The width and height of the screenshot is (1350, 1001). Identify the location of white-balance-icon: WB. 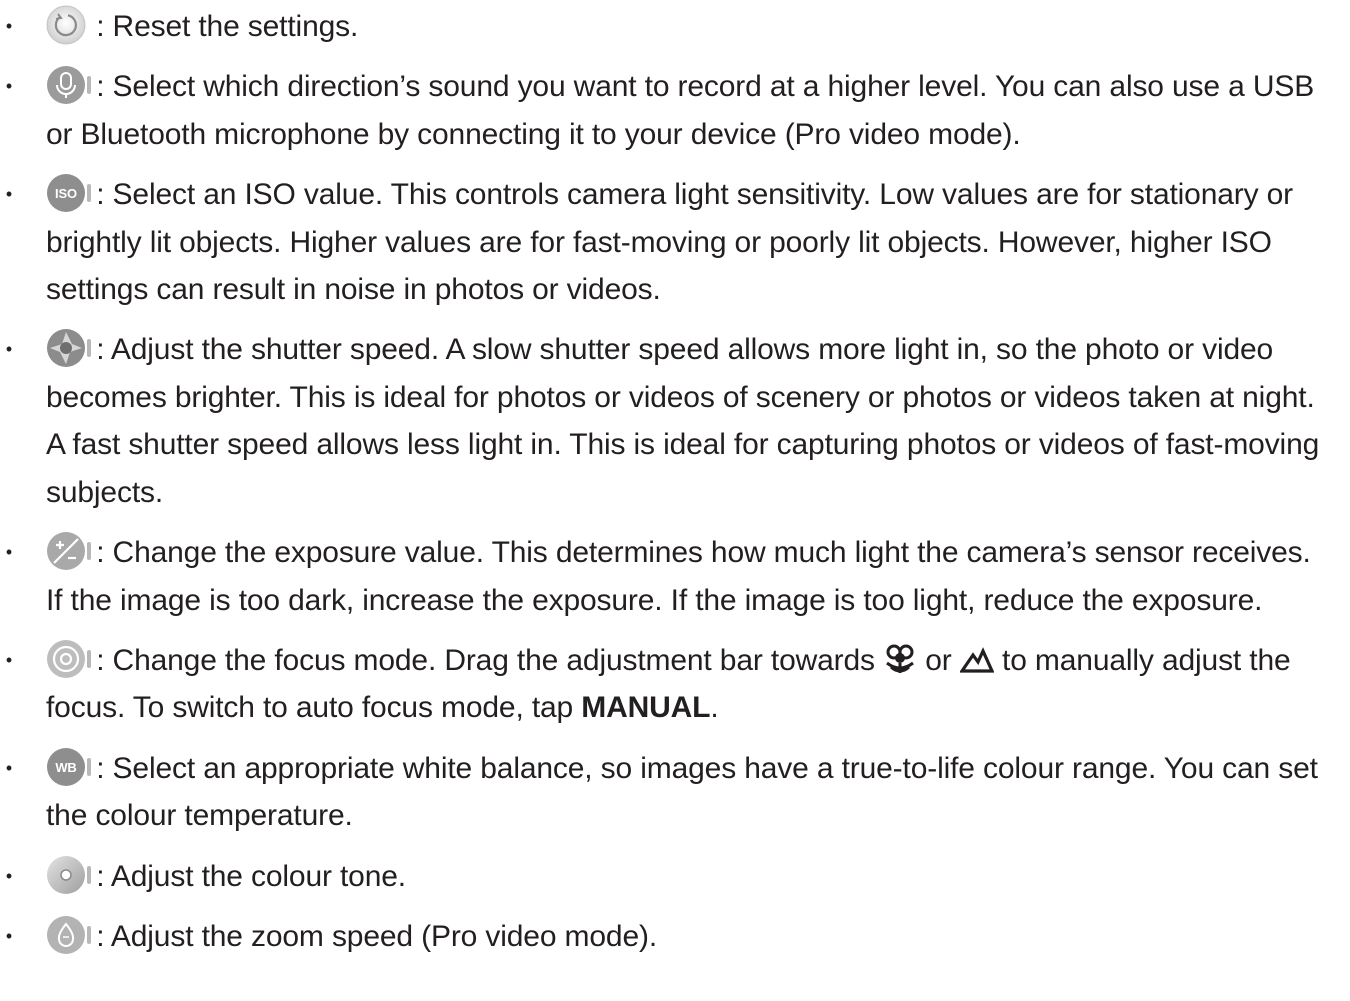
(68, 767).